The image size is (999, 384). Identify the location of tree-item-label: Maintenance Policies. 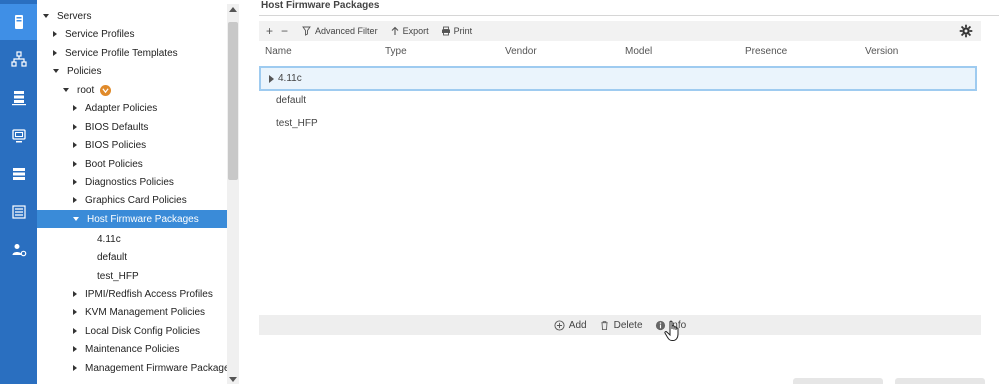
(132, 349).